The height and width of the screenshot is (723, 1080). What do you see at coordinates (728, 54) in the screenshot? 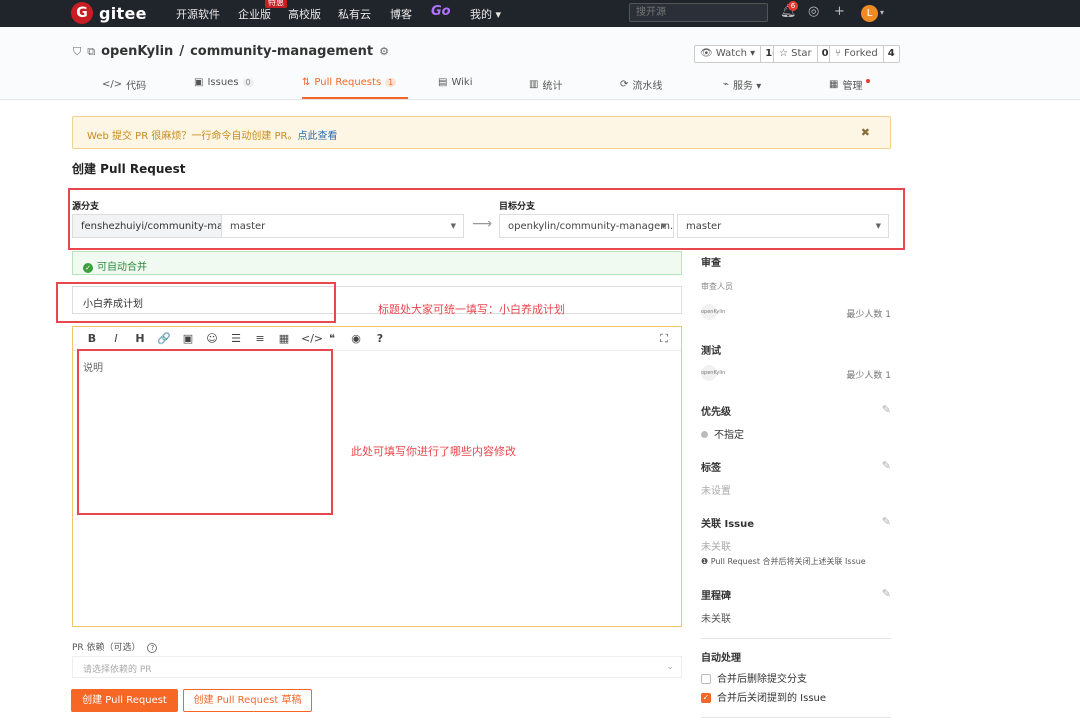
I see `watch-label: 👁 Watch ▾` at bounding box center [728, 54].